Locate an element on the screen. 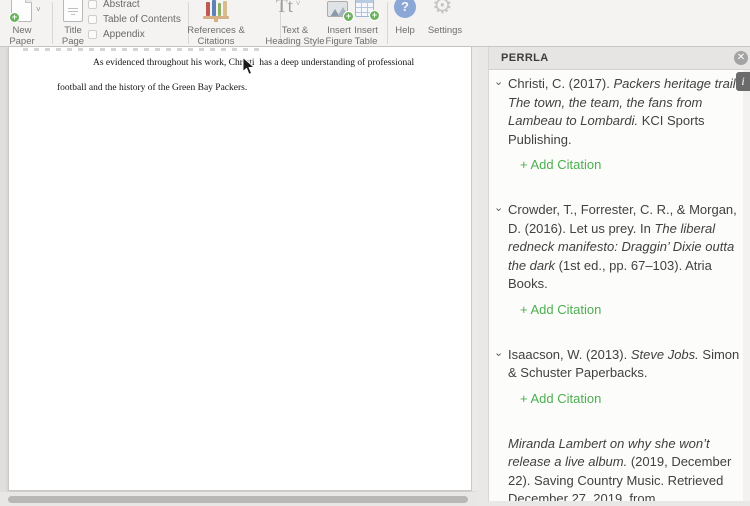 The image size is (750, 506). sidebar-scrollbar-track is located at coordinates (746, 285).